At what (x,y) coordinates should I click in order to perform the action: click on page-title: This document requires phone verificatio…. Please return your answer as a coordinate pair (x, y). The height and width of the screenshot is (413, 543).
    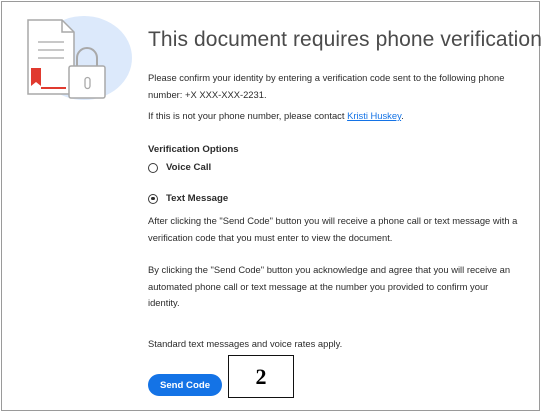
    Looking at the image, I should click on (345, 39).